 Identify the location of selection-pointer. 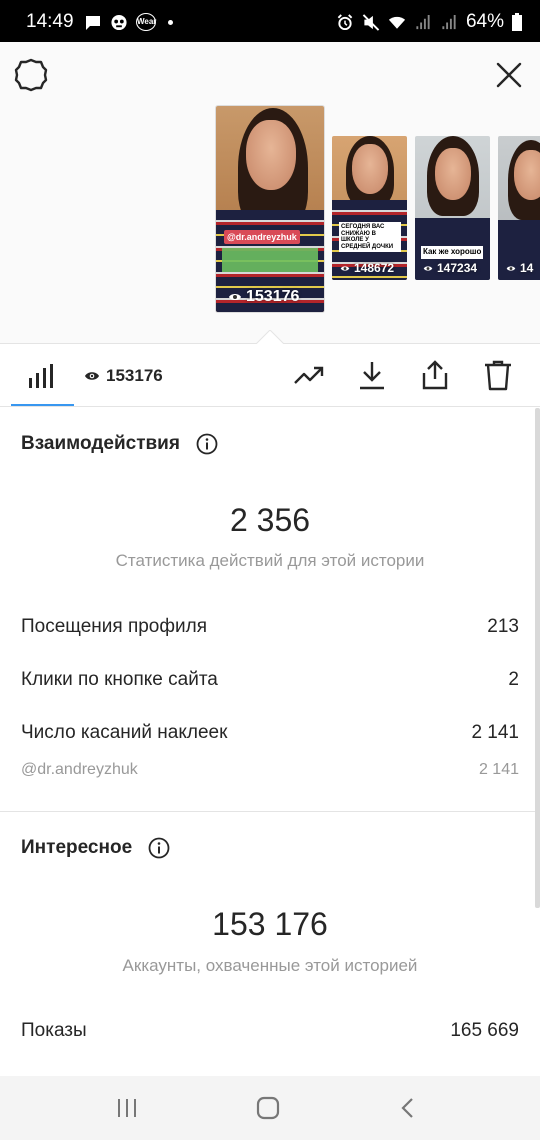
(270, 337).